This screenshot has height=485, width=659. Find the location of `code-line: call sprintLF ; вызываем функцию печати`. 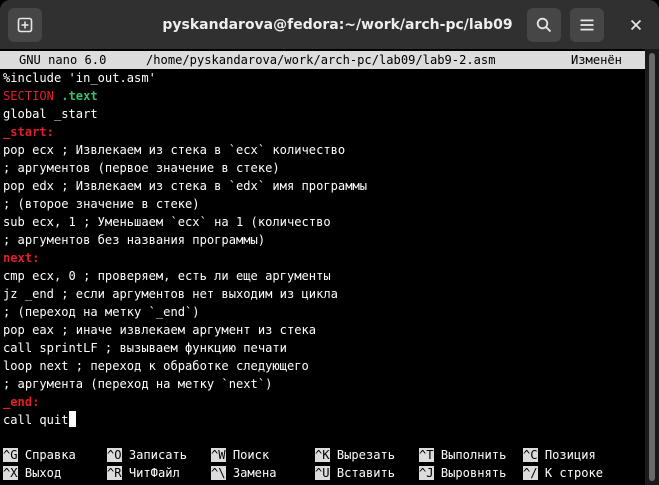

code-line: call sprintLF ; вызываем функцию печати is located at coordinates (145, 348).